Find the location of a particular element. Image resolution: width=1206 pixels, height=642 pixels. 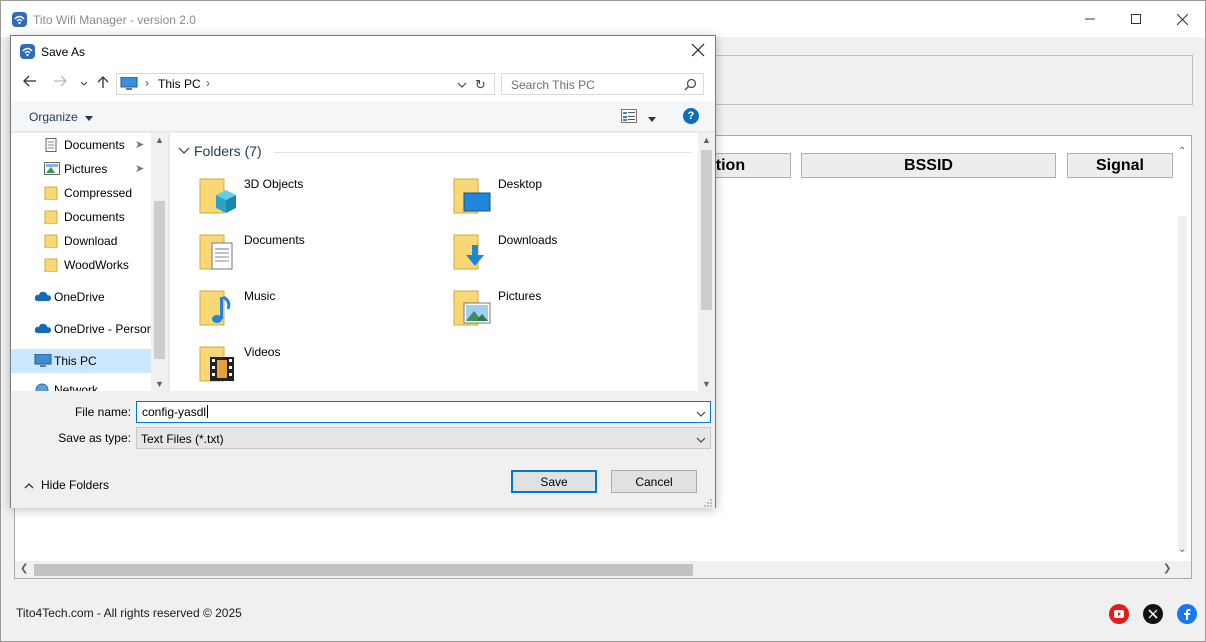

folder-3d-objects: 3D Objects is located at coordinates (318, 195).